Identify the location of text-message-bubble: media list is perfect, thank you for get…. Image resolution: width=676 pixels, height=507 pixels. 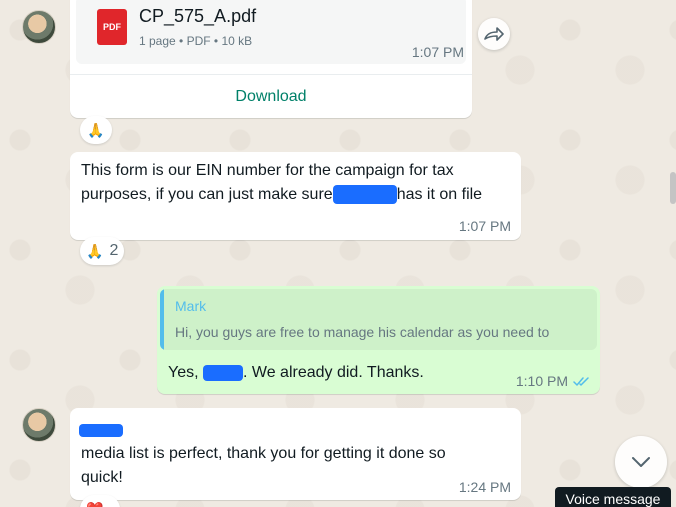
(295, 454).